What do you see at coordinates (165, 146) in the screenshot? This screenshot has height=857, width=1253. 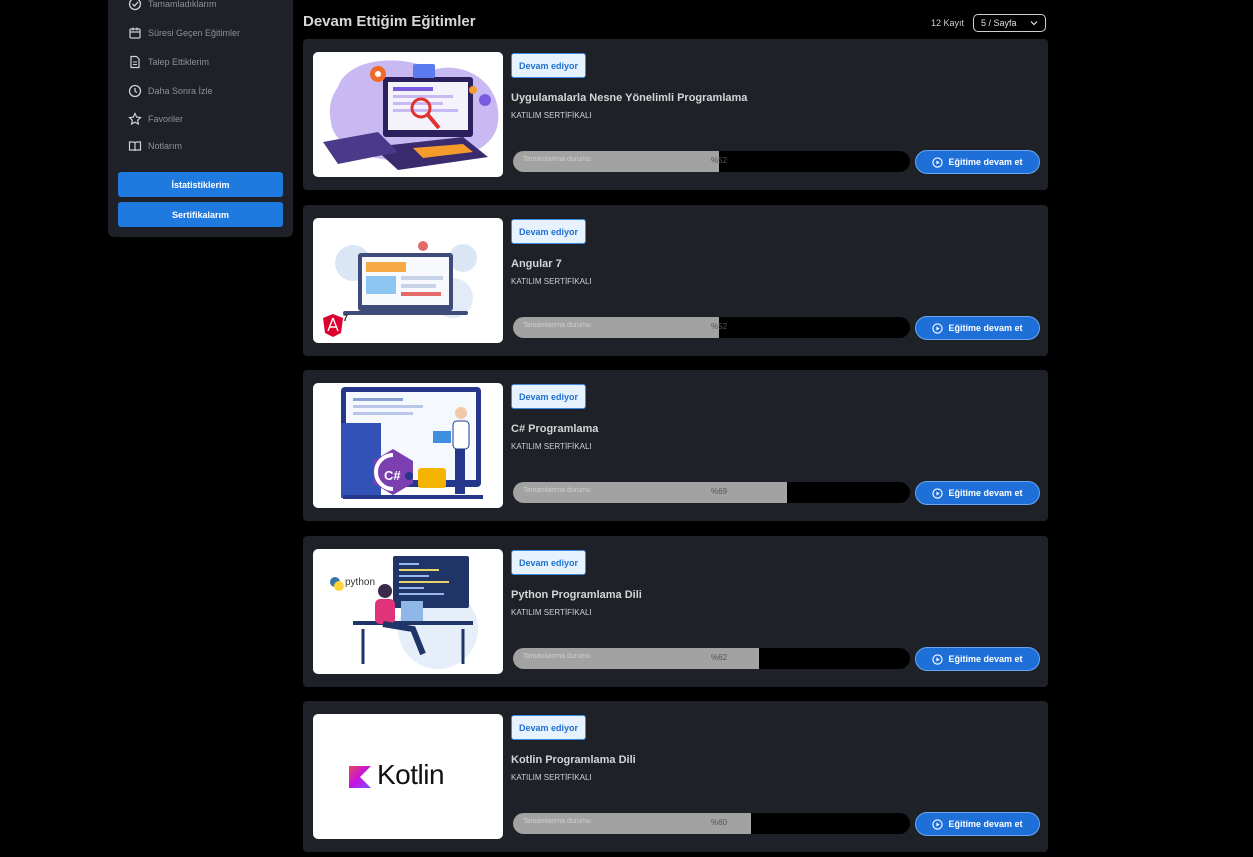 I see `sidebar-item-label: Notlarım` at bounding box center [165, 146].